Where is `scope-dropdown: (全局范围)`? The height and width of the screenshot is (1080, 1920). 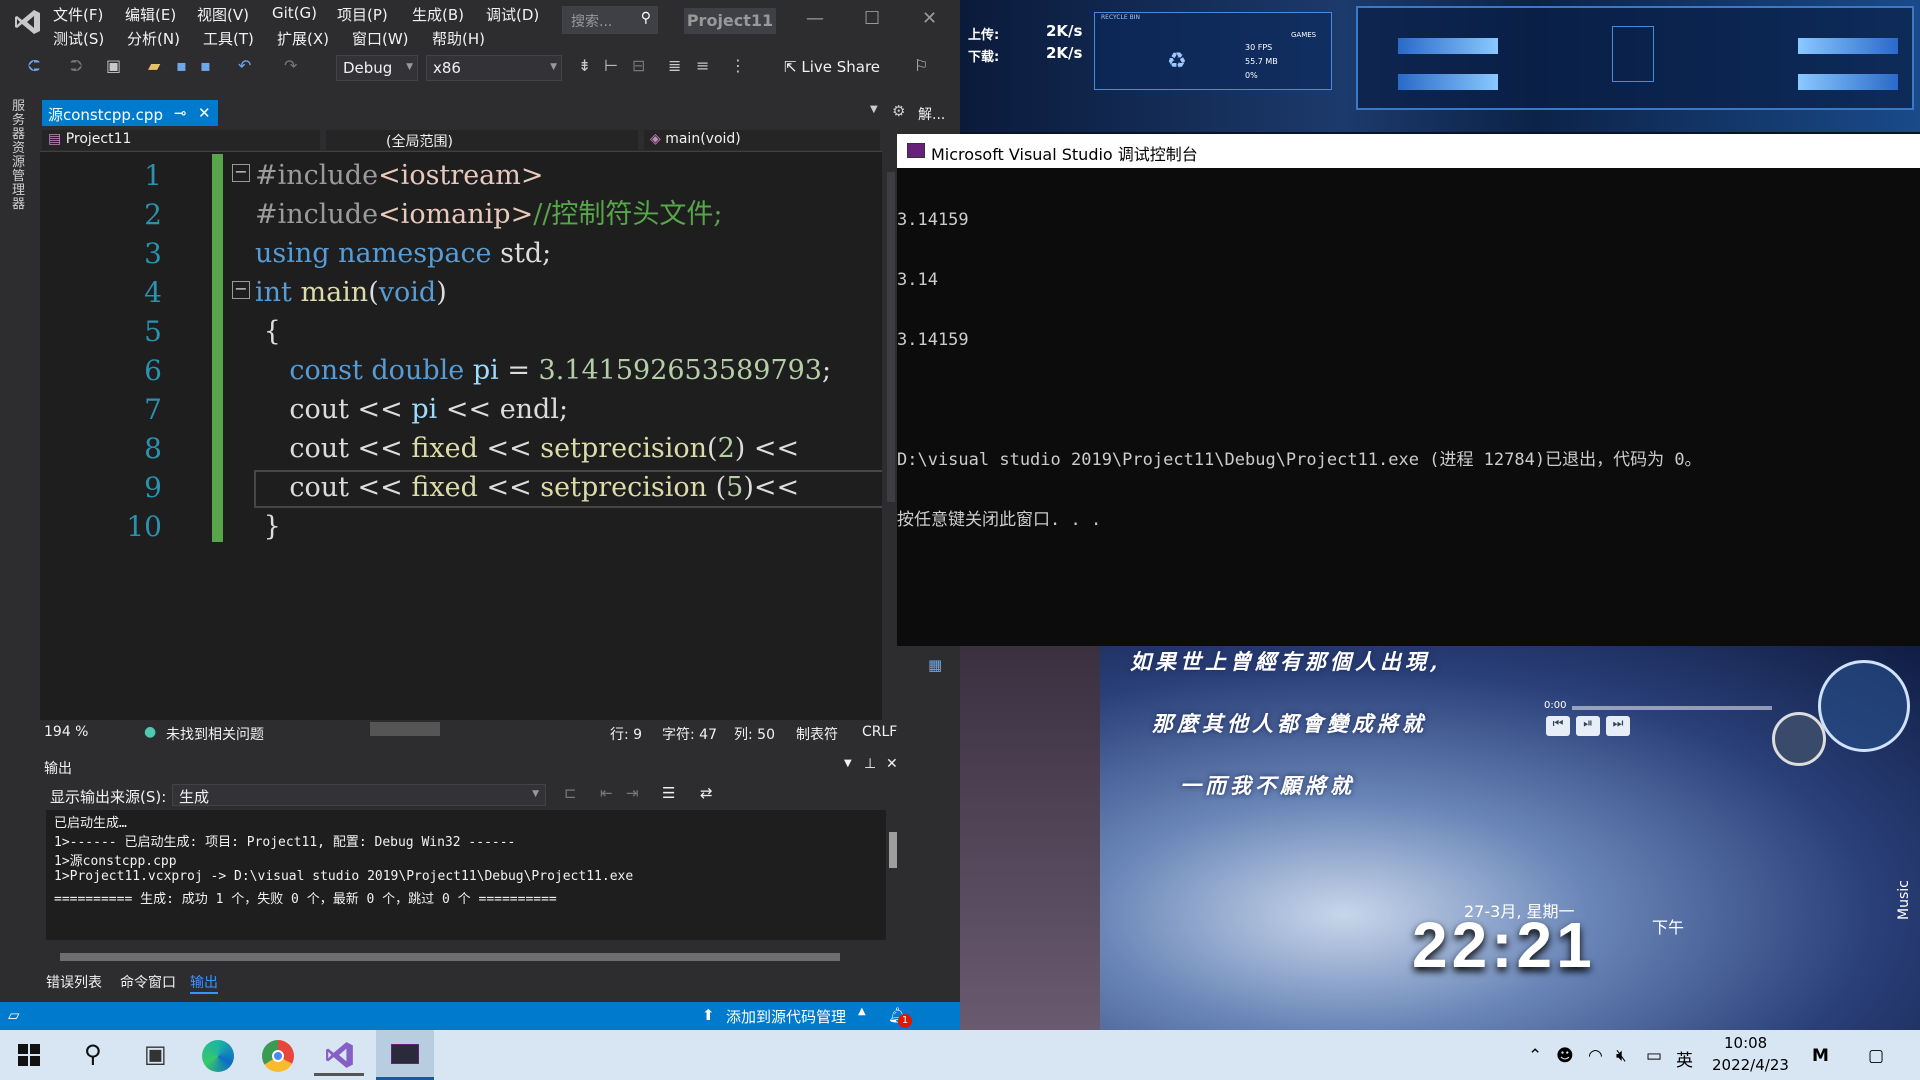
scope-dropdown: (全局范围) is located at coordinates (482, 140).